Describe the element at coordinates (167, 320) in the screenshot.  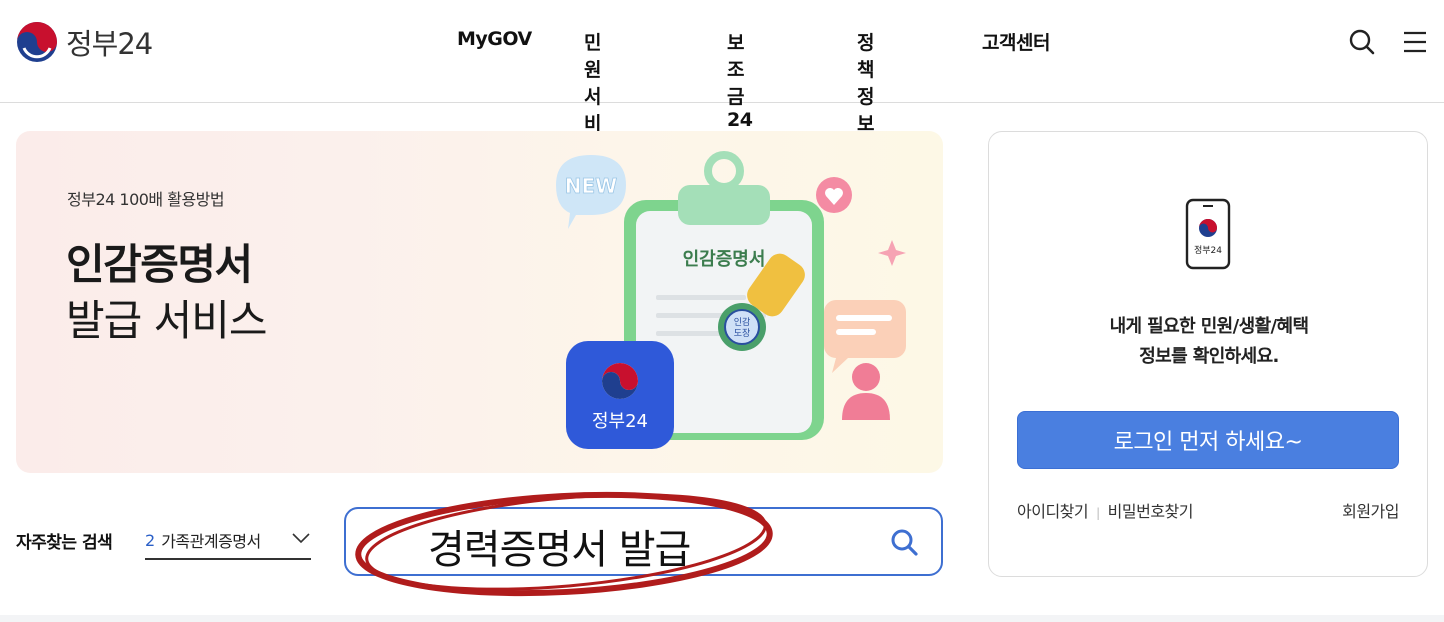
I see `banner-title-regular: 발급 서비스` at that location.